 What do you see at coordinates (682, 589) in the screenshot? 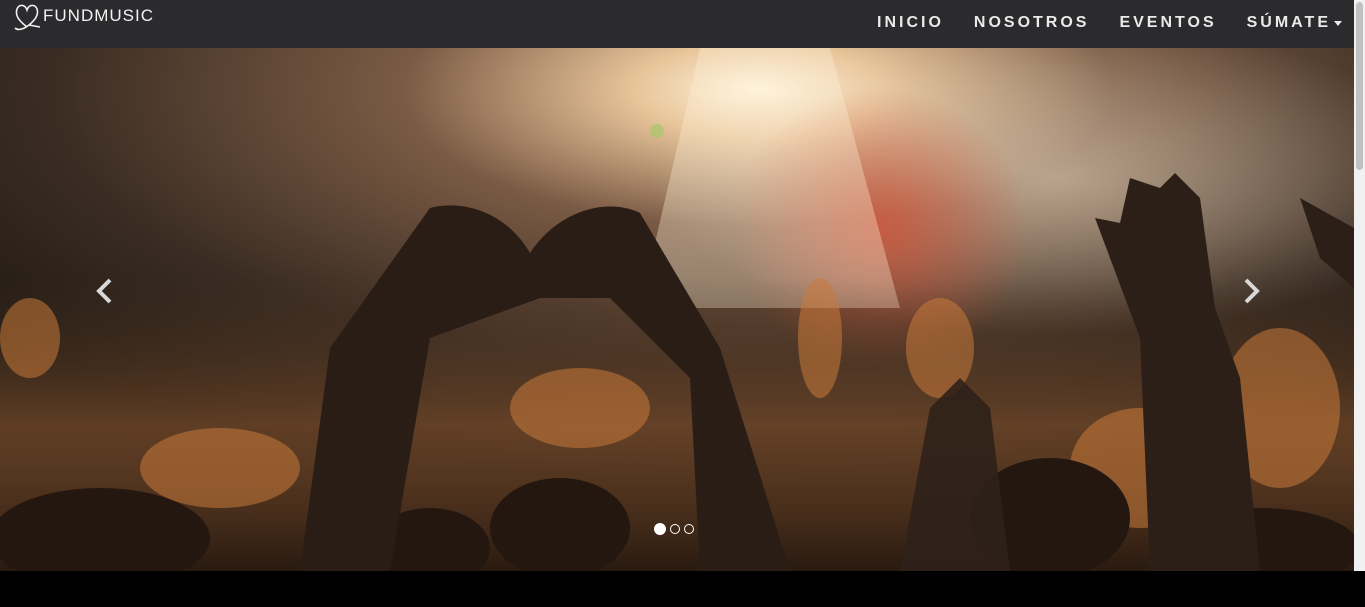
I see `page-bottom-section` at bounding box center [682, 589].